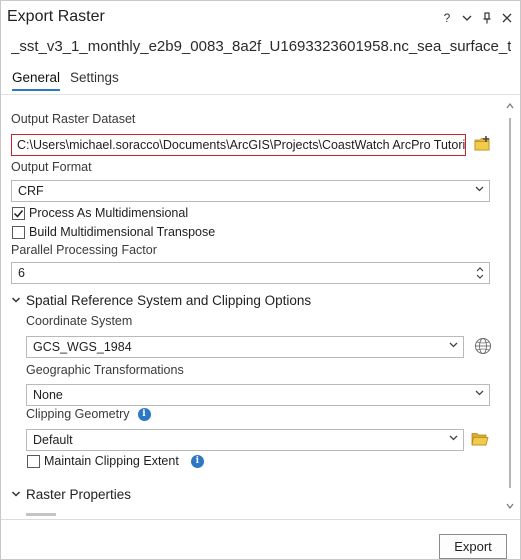  What do you see at coordinates (18, 213) in the screenshot?
I see `process-multidimensional-checkbox` at bounding box center [18, 213].